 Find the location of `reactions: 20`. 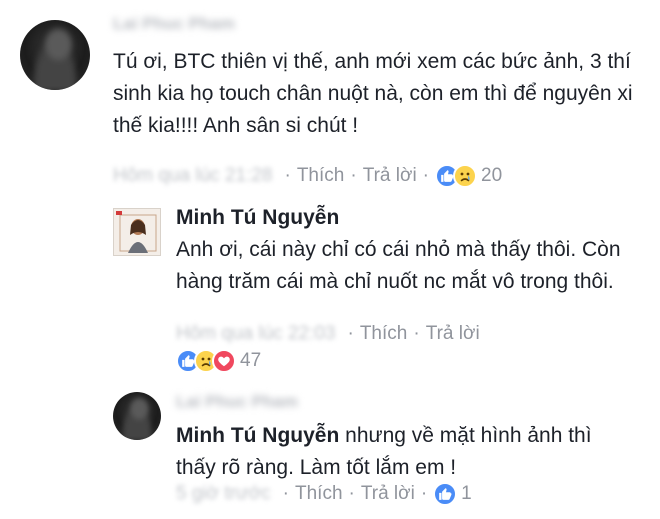

reactions: 20 is located at coordinates (468, 176).